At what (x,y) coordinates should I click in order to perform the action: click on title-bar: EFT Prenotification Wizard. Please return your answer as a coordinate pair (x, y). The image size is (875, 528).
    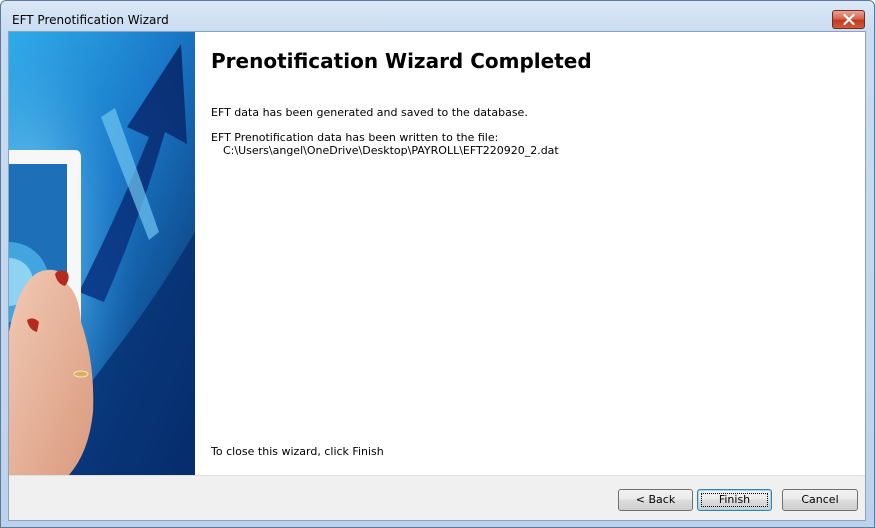
    Looking at the image, I should click on (437, 16).